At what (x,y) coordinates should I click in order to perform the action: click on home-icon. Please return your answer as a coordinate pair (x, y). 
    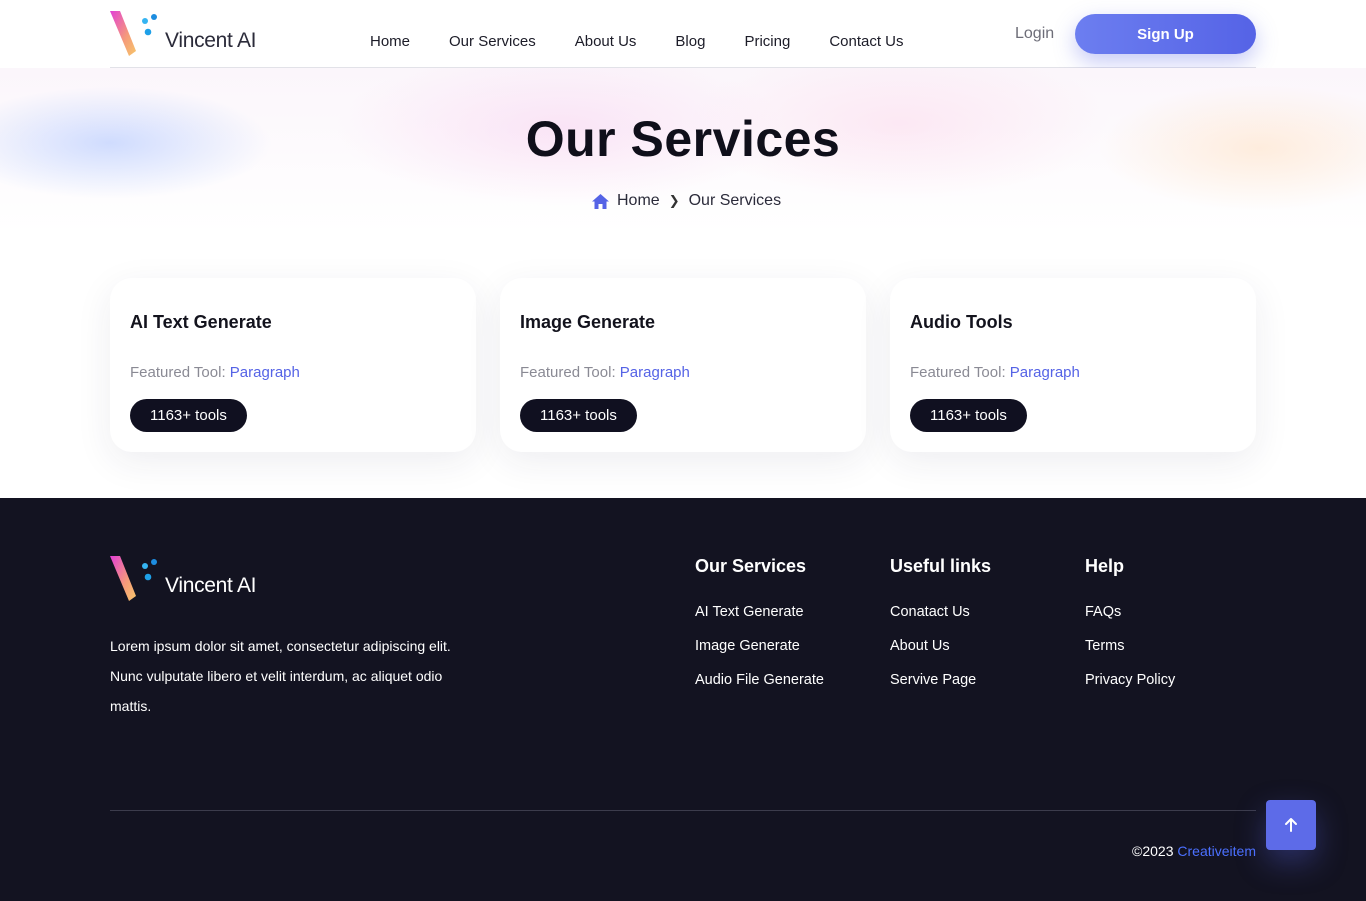
    Looking at the image, I should click on (600, 201).